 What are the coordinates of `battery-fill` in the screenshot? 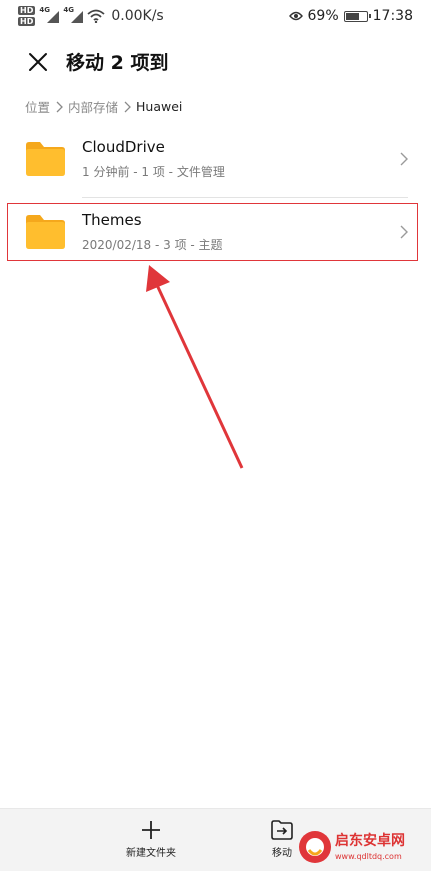 It's located at (352, 16).